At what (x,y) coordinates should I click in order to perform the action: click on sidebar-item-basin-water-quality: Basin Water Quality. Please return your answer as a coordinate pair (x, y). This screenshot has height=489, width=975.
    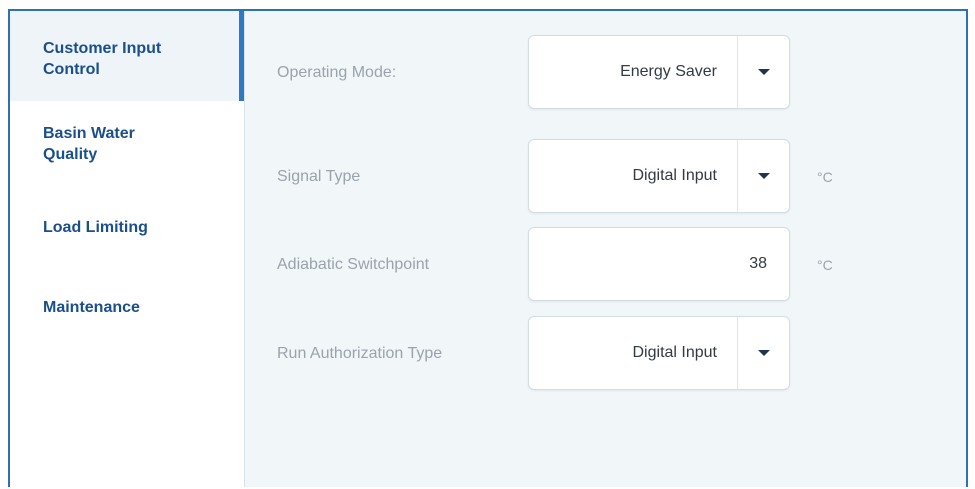
    Looking at the image, I should click on (127, 149).